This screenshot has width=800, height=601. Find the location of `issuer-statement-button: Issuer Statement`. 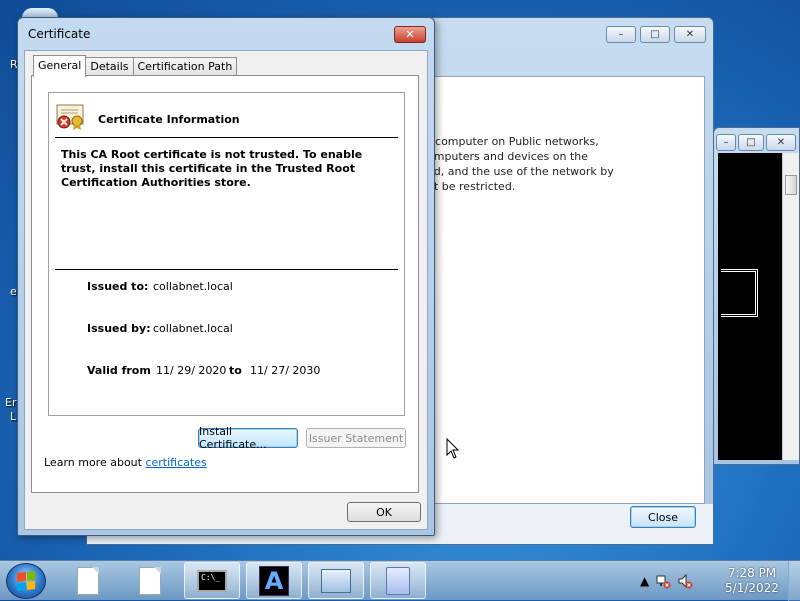

issuer-statement-button: Issuer Statement is located at coordinates (356, 438).